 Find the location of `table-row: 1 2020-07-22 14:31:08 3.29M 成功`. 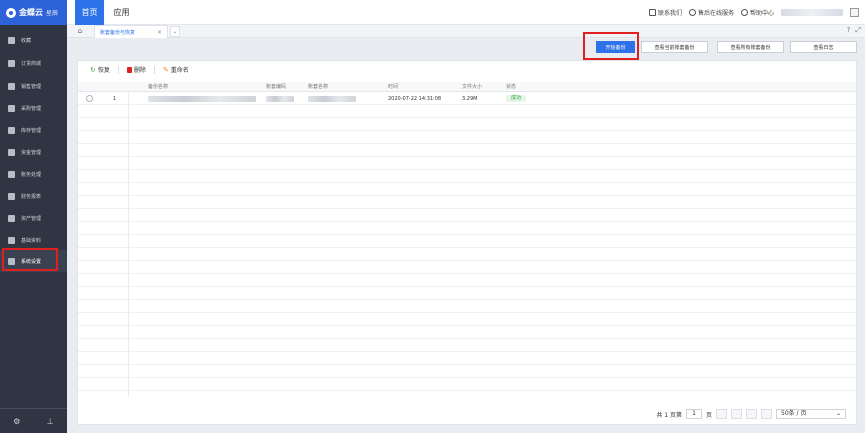

table-row: 1 2020-07-22 14:31:08 3.29M 成功 is located at coordinates (467, 99).